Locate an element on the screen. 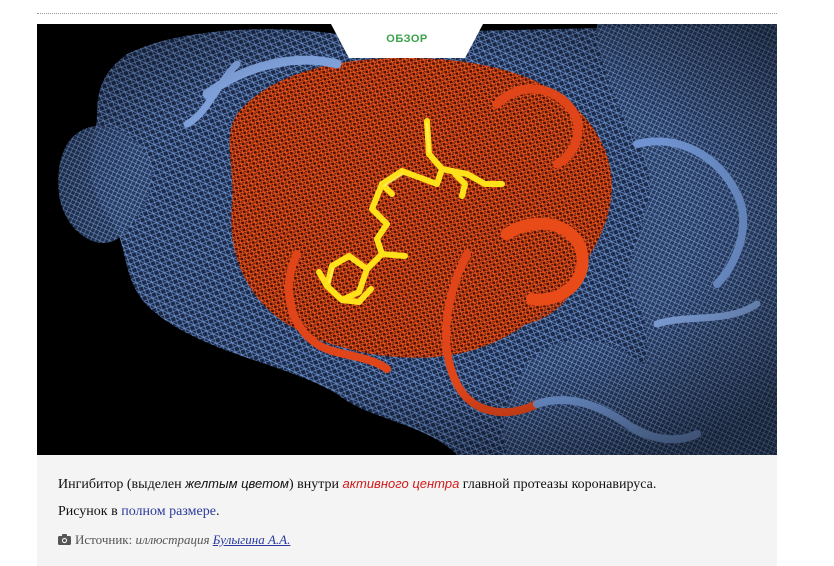 This screenshot has height=566, width=834. source-type: иллюстрация is located at coordinates (172, 539).